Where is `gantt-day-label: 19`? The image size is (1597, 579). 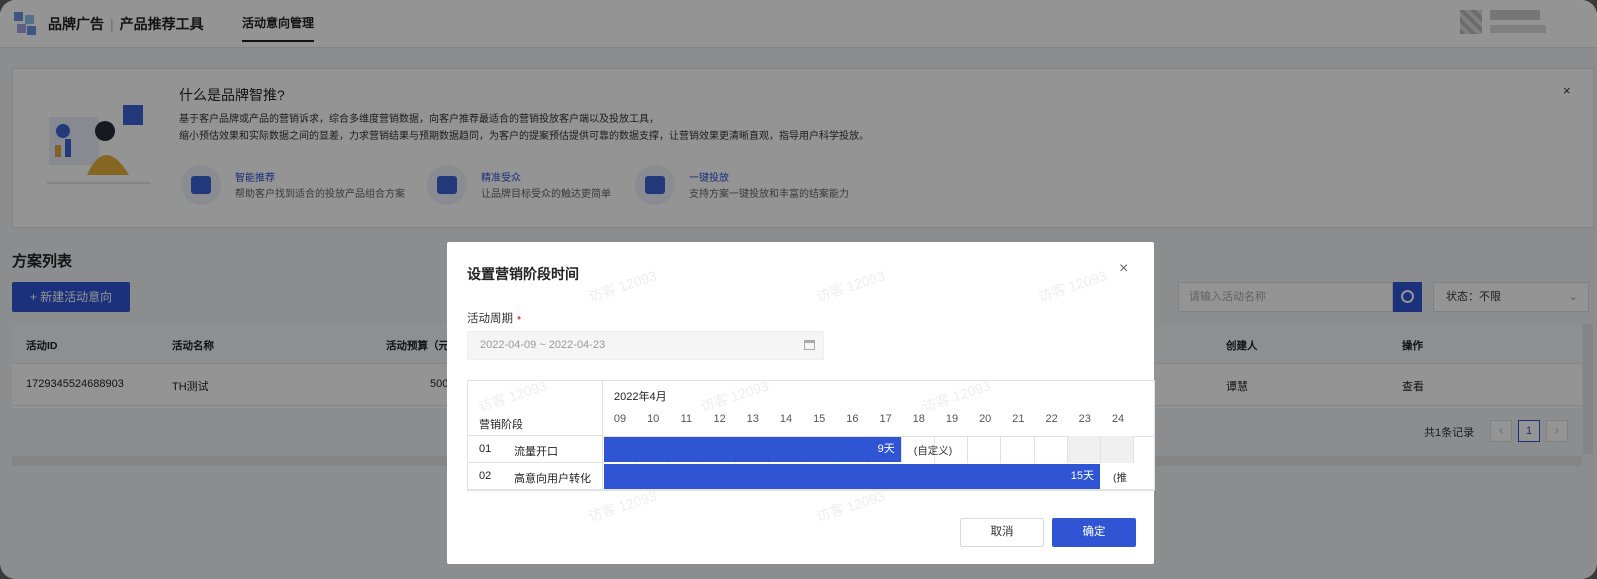
gantt-day-label: 19 is located at coordinates (952, 419).